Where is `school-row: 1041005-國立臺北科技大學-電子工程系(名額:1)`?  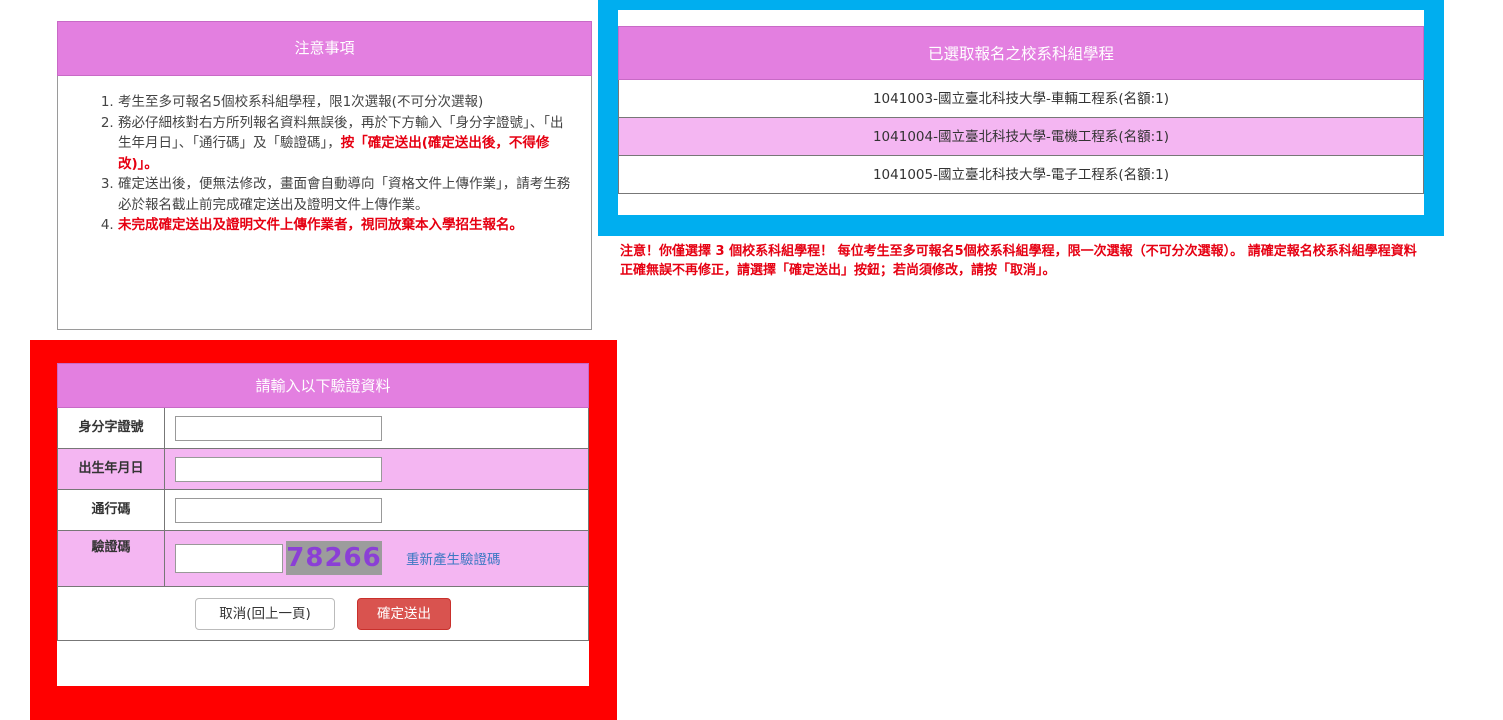
school-row: 1041005-國立臺北科技大學-電子工程系(名額:1) is located at coordinates (1021, 175).